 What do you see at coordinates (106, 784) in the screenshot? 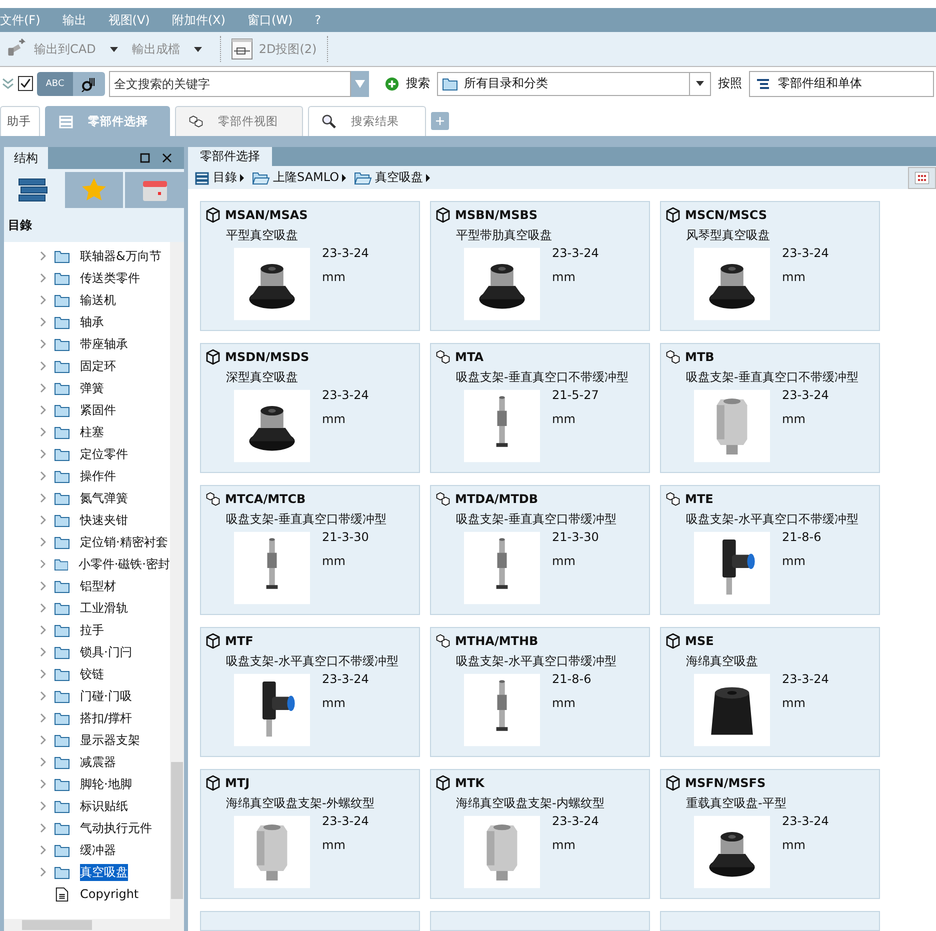
I see `tree-item: 脚轮·地脚` at bounding box center [106, 784].